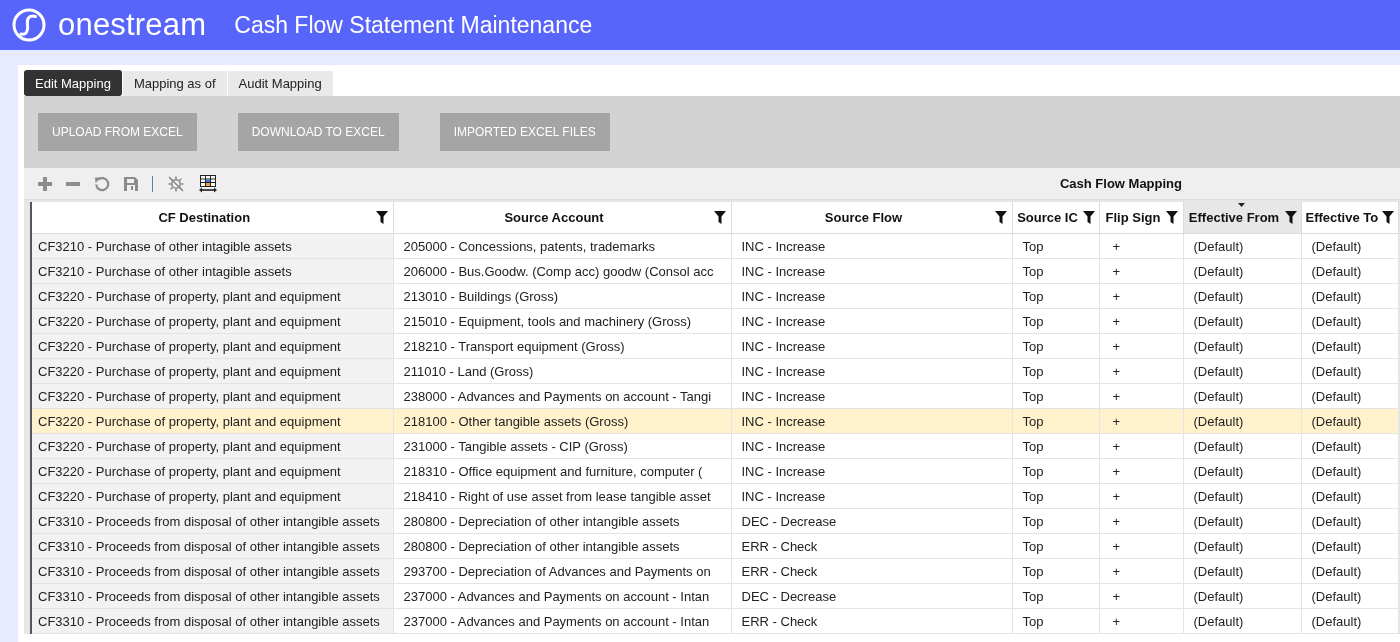  I want to click on column-header: Source Account, so click(562, 218).